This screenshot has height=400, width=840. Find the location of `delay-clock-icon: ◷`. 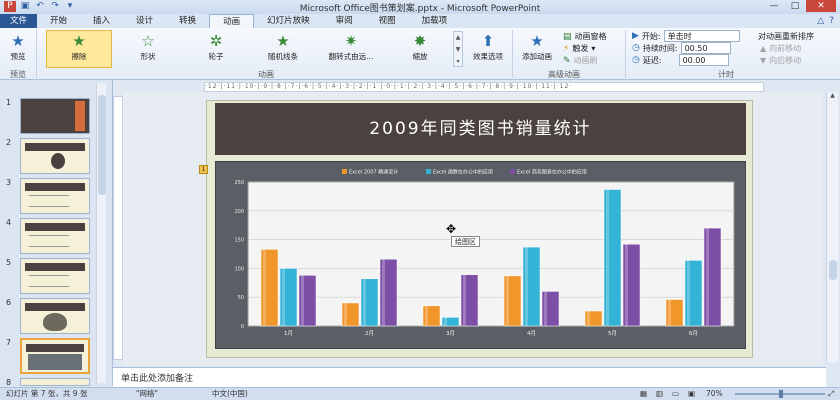

delay-clock-icon: ◷ is located at coordinates (636, 60).